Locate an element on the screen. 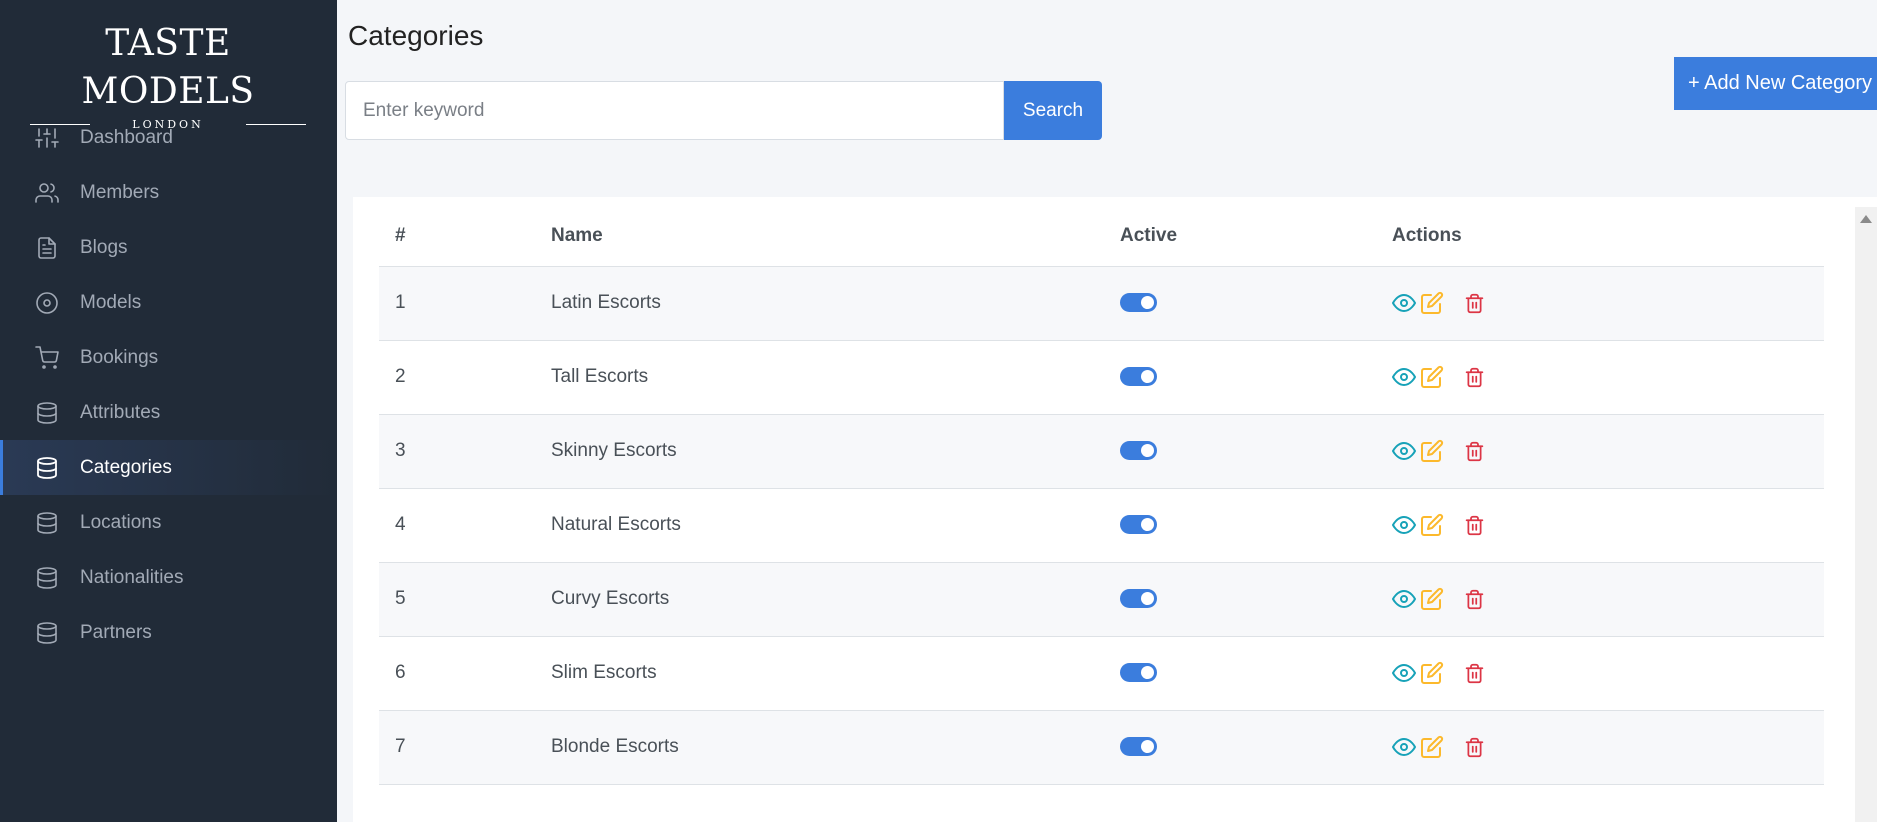 The width and height of the screenshot is (1877, 822). search-input is located at coordinates (674, 110).